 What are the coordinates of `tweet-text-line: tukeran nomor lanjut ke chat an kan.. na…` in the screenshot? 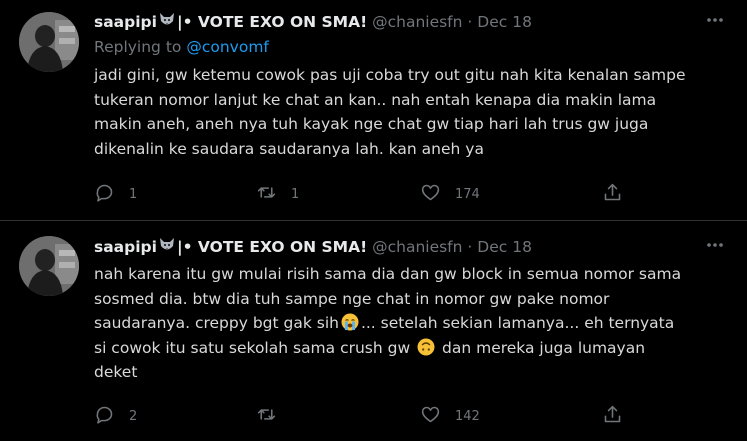 It's located at (375, 99).